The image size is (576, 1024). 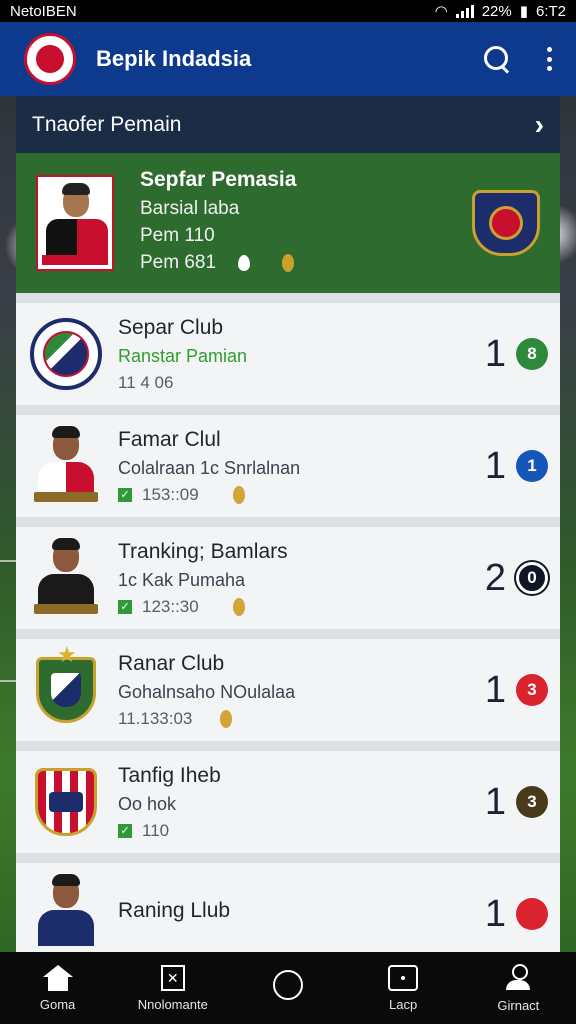 I want to click on bottom-navigation: Goma ✕ Nnolomante Lacp Girnact, so click(x=288, y=988).